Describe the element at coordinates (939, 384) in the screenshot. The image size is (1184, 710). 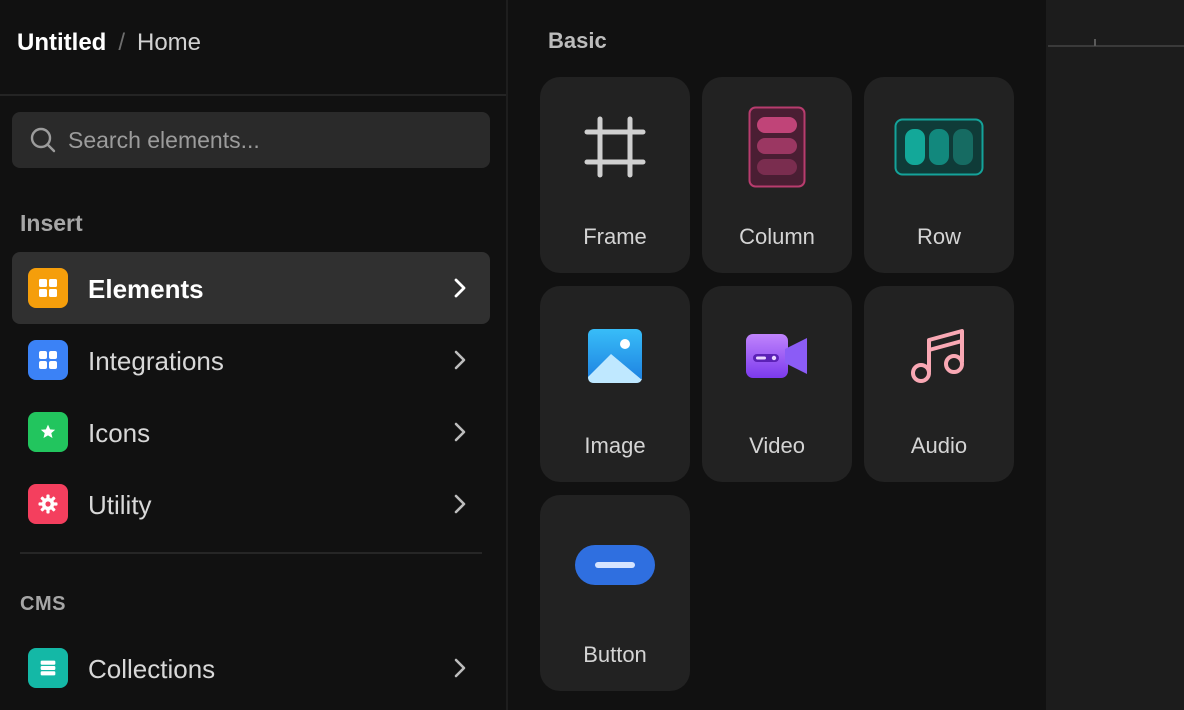
I see `element-tile-audio: Audio` at that location.